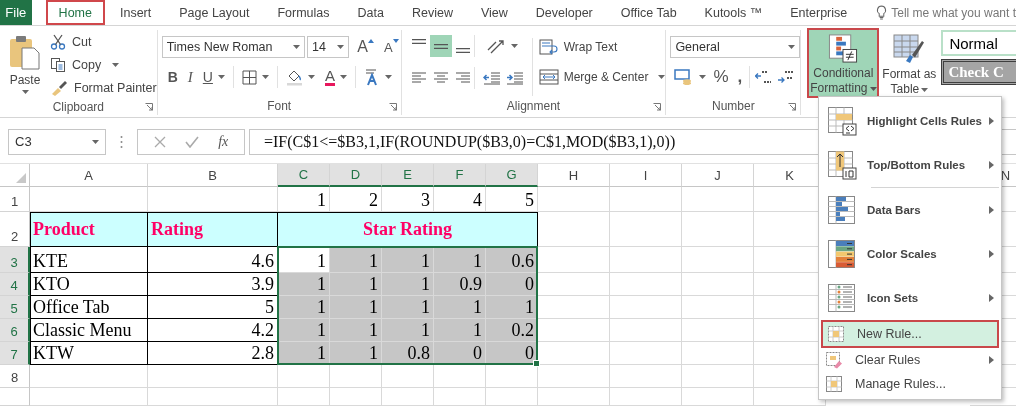  Describe the element at coordinates (842, 298) in the screenshot. I see `icon-sets-icon` at that location.